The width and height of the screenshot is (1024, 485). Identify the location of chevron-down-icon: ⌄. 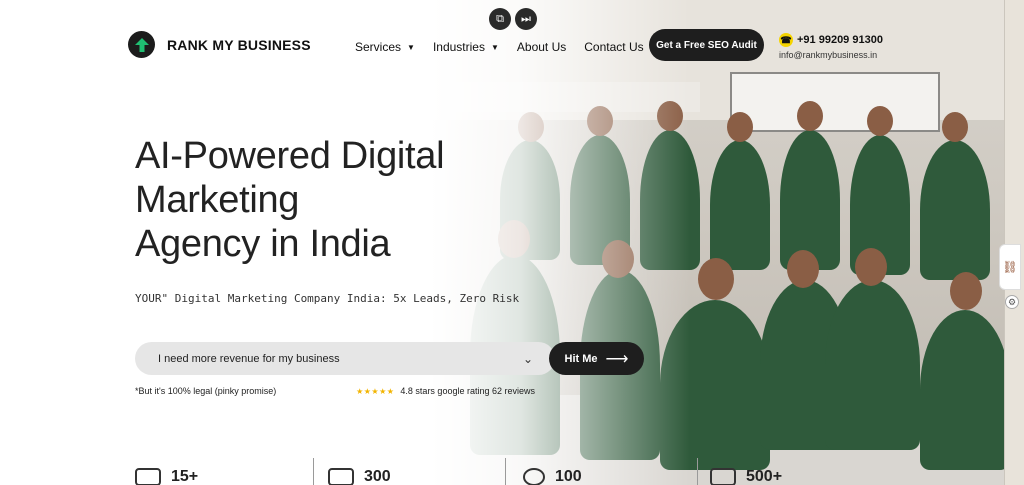
(527, 358).